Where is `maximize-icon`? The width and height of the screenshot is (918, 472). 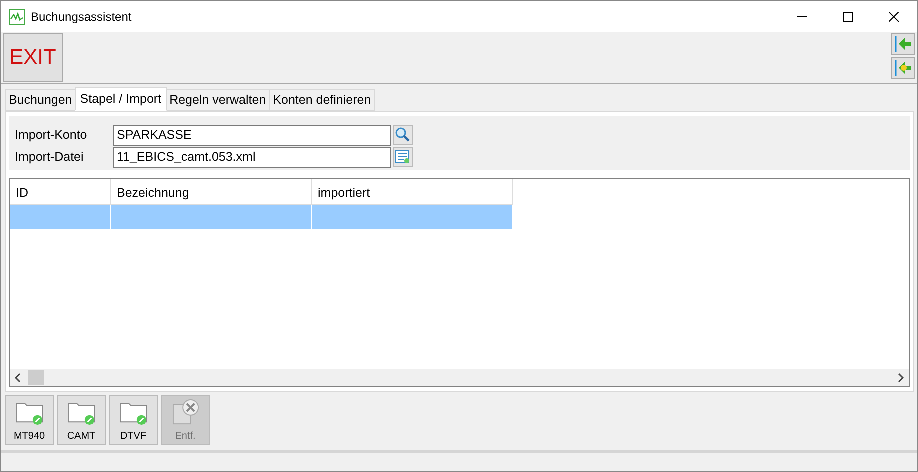
maximize-icon is located at coordinates (848, 17).